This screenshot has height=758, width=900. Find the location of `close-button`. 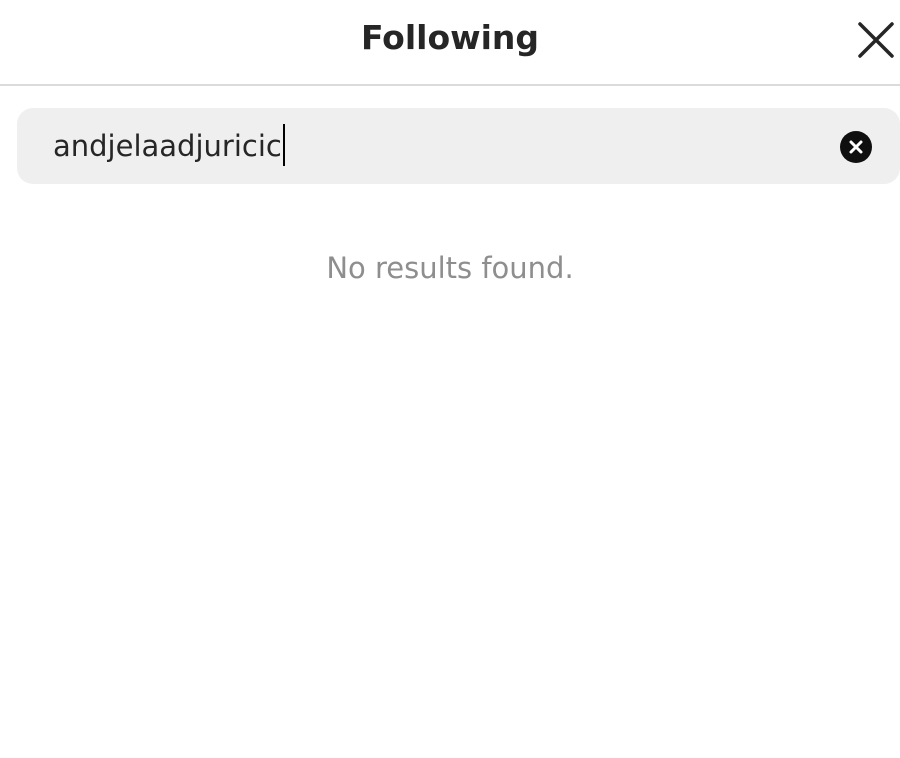

close-button is located at coordinates (876, 40).